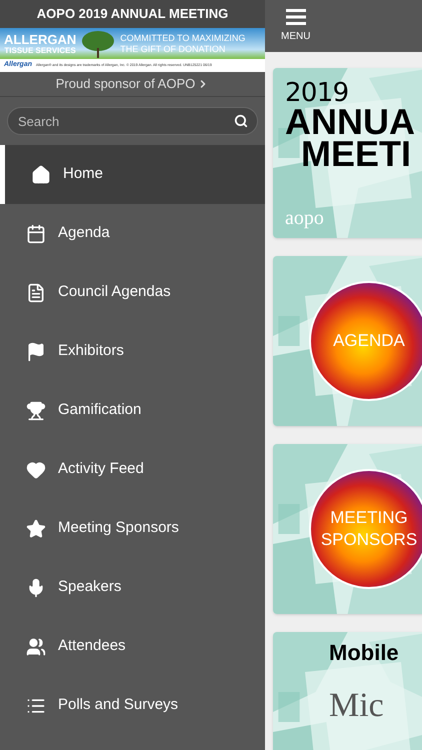 The image size is (422, 750). What do you see at coordinates (132, 233) in the screenshot?
I see `menu-item: Agenda` at bounding box center [132, 233].